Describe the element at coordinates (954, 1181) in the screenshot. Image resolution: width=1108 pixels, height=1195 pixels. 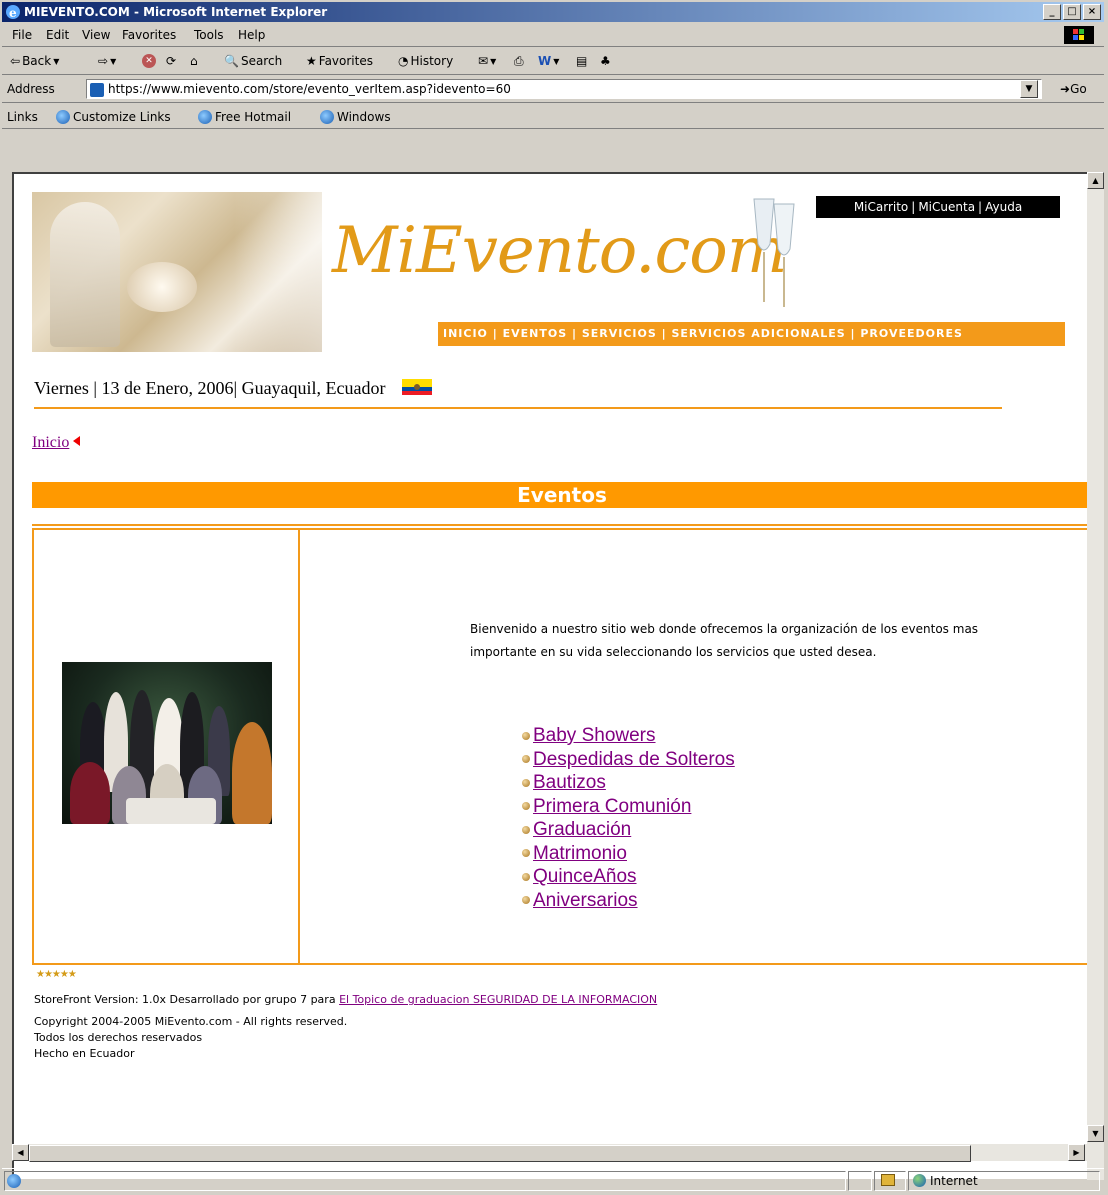
I see `zone-label: Internet` at that location.